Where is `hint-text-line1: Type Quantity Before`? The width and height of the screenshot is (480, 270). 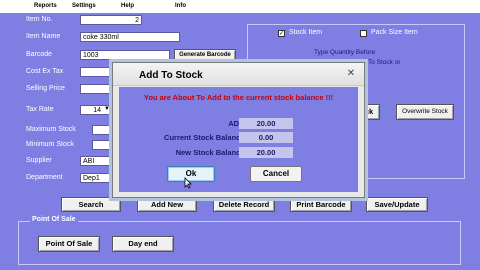
hint-text-line1: Type Quantity Before is located at coordinates (345, 52).